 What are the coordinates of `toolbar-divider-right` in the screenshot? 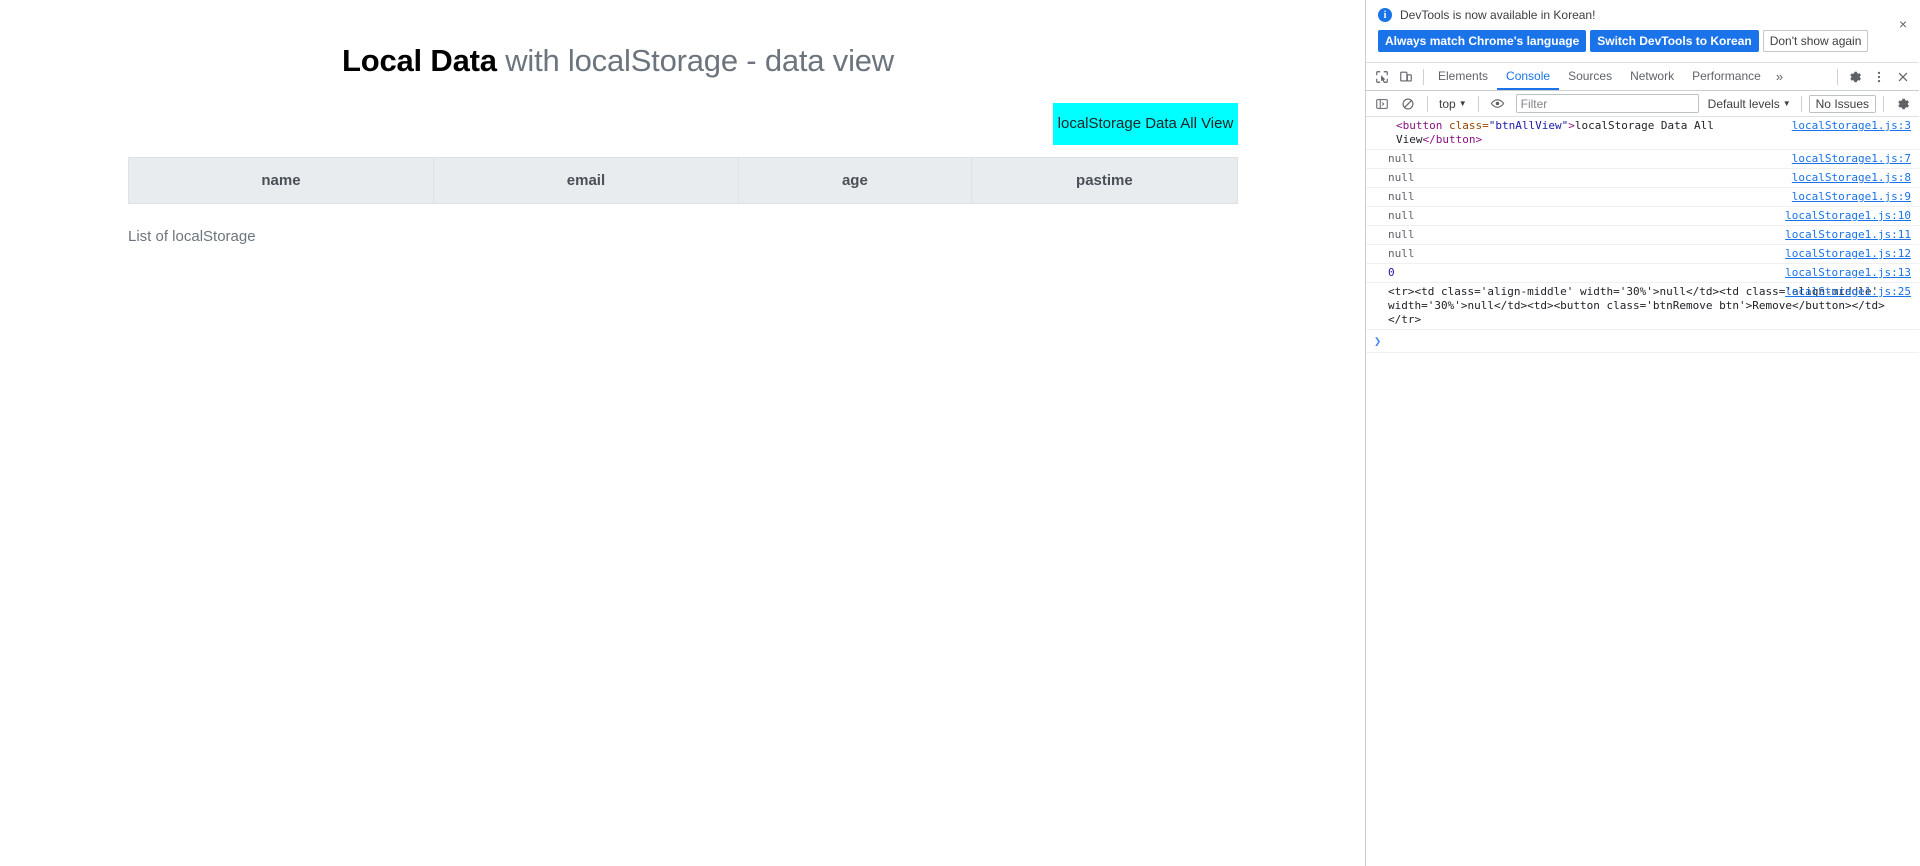 It's located at (1837, 76).